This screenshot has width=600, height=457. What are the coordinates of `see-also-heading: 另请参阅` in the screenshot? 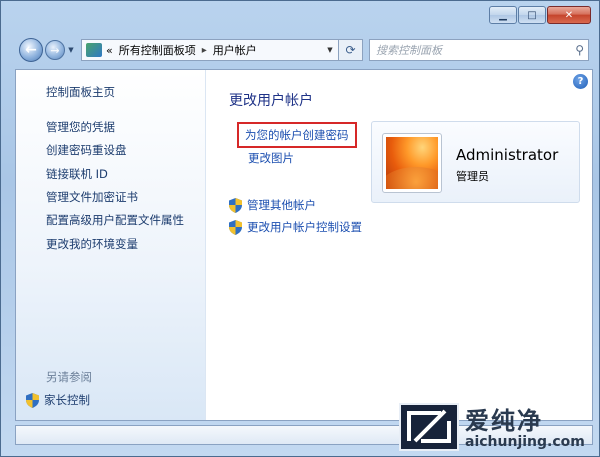 It's located at (69, 377).